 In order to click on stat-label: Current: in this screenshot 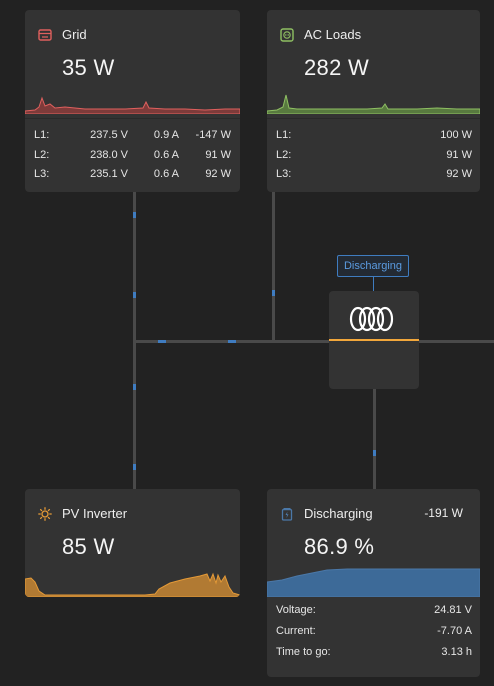, I will do `click(296, 631)`.